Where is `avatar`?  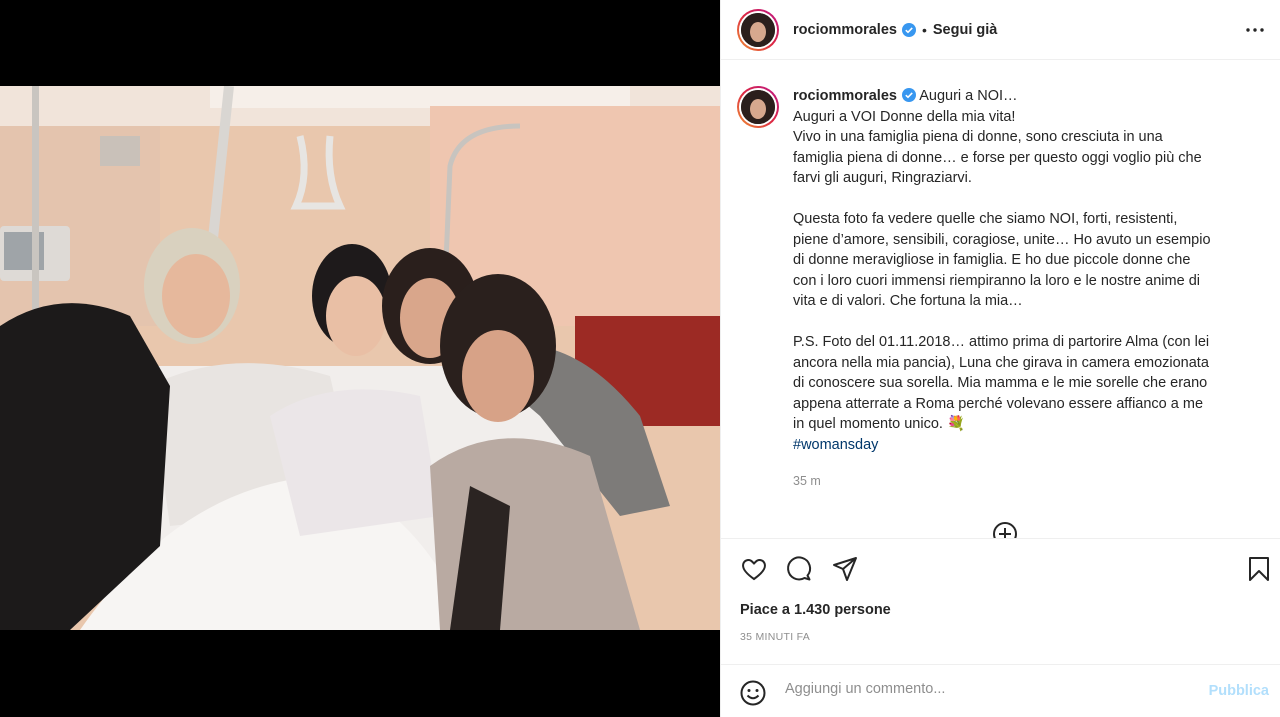
avatar is located at coordinates (758, 29).